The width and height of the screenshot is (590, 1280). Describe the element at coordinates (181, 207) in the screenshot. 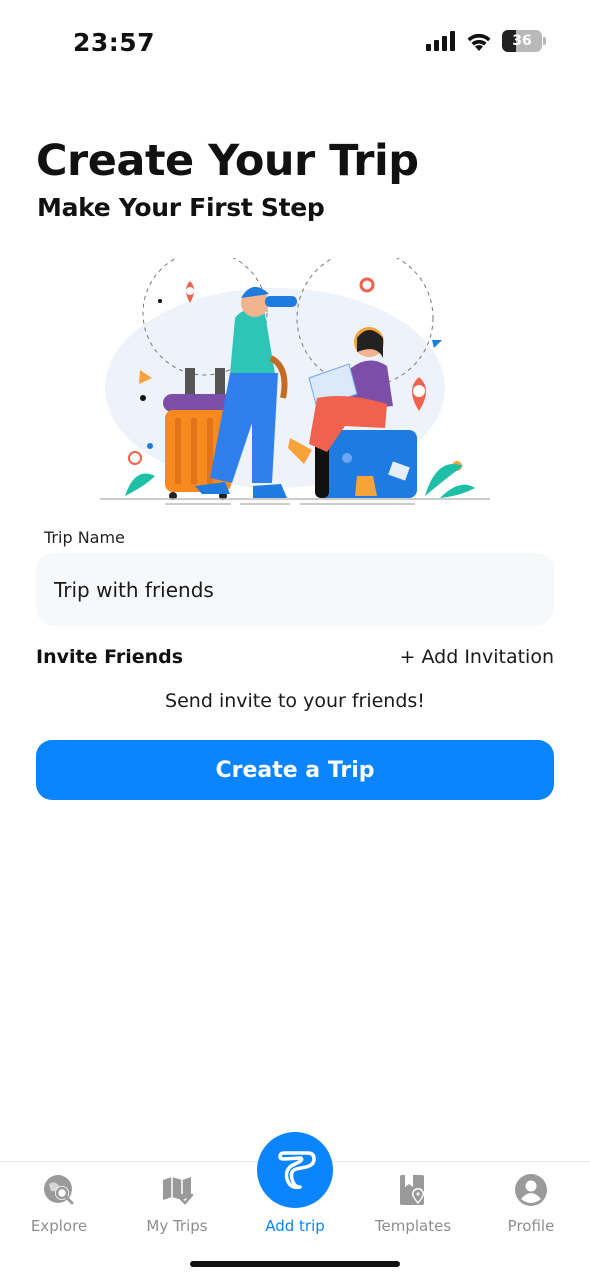

I see `page-subtitle: Make Your First Step` at that location.